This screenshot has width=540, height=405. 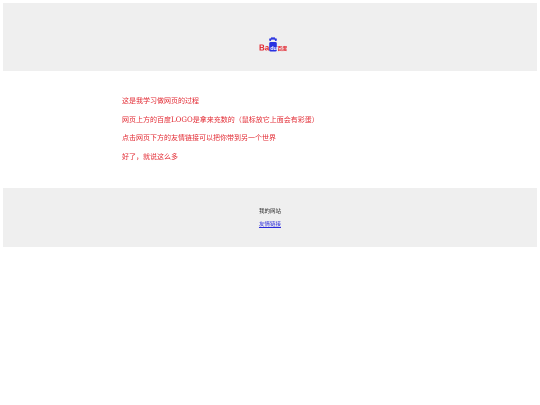 What do you see at coordinates (150, 156) in the screenshot?
I see `content-line-4: 好了，就说这么多` at bounding box center [150, 156].